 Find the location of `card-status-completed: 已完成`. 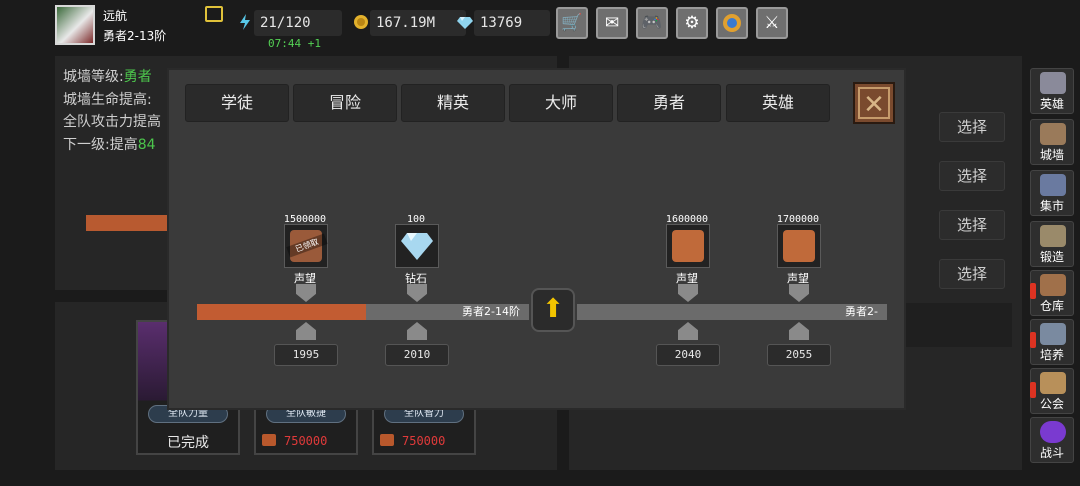

card-status-completed: 已完成 is located at coordinates (188, 443).